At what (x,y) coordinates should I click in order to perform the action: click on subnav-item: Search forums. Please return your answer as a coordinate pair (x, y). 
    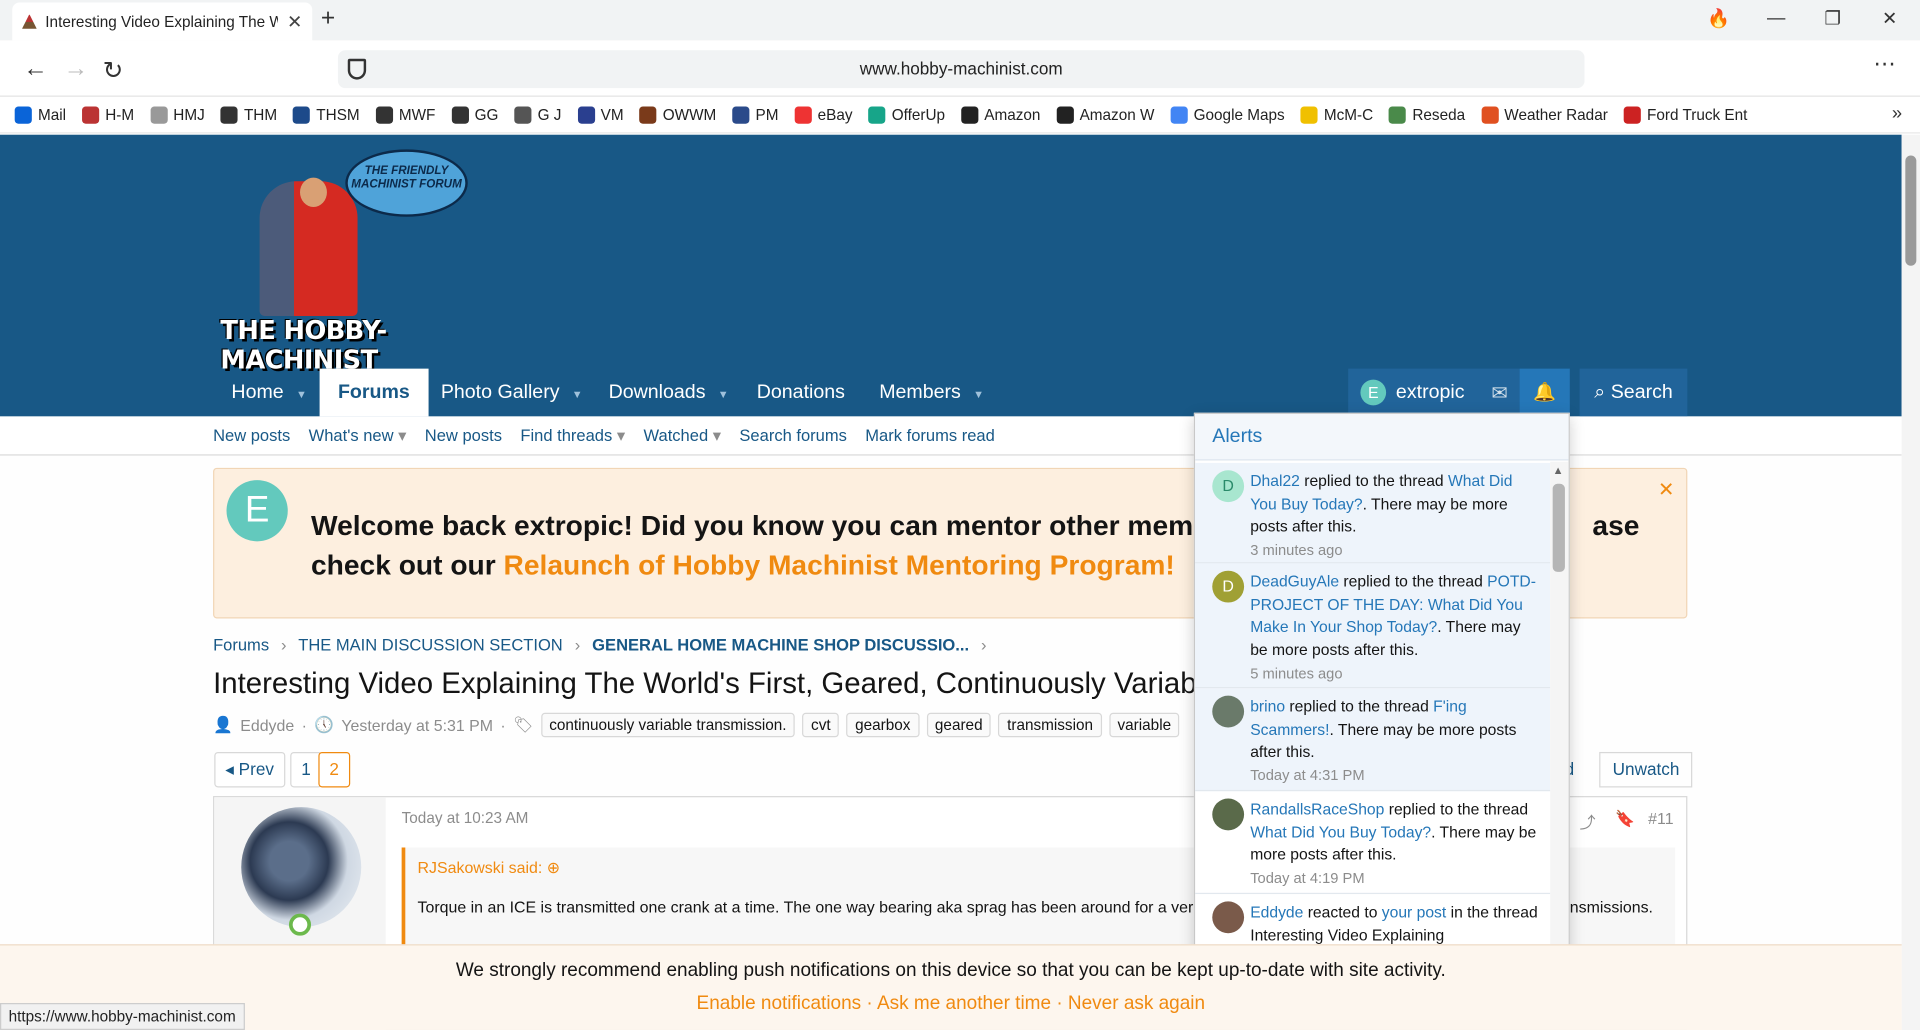
    Looking at the image, I should click on (793, 435).